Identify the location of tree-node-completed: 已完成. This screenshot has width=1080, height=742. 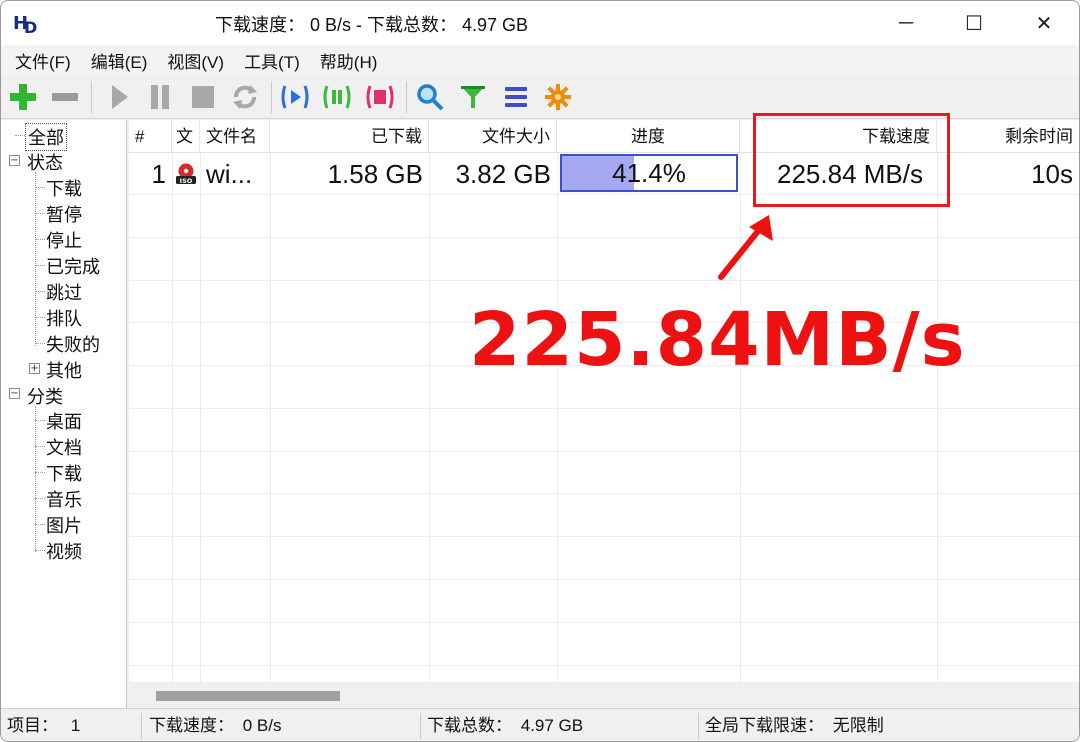
(73, 266).